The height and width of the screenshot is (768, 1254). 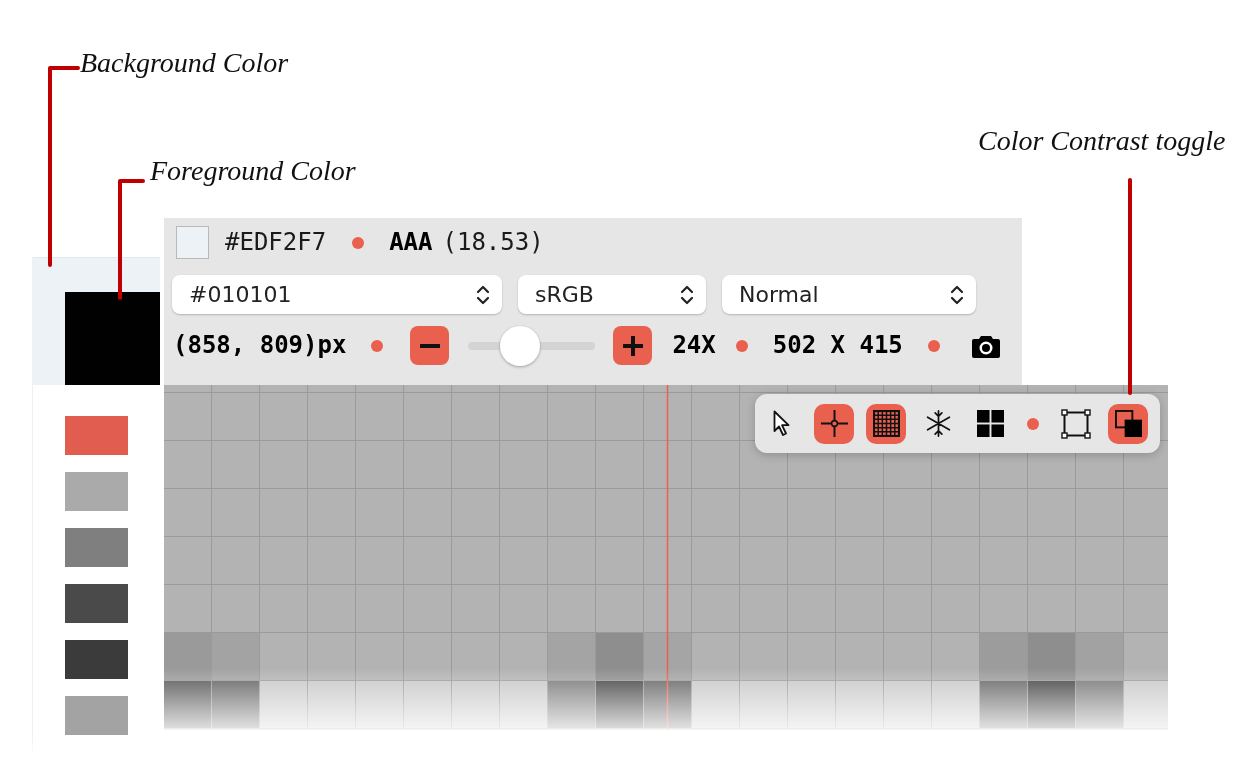 What do you see at coordinates (493, 242) in the screenshot?
I see `contrast-ratio: (18.53)` at bounding box center [493, 242].